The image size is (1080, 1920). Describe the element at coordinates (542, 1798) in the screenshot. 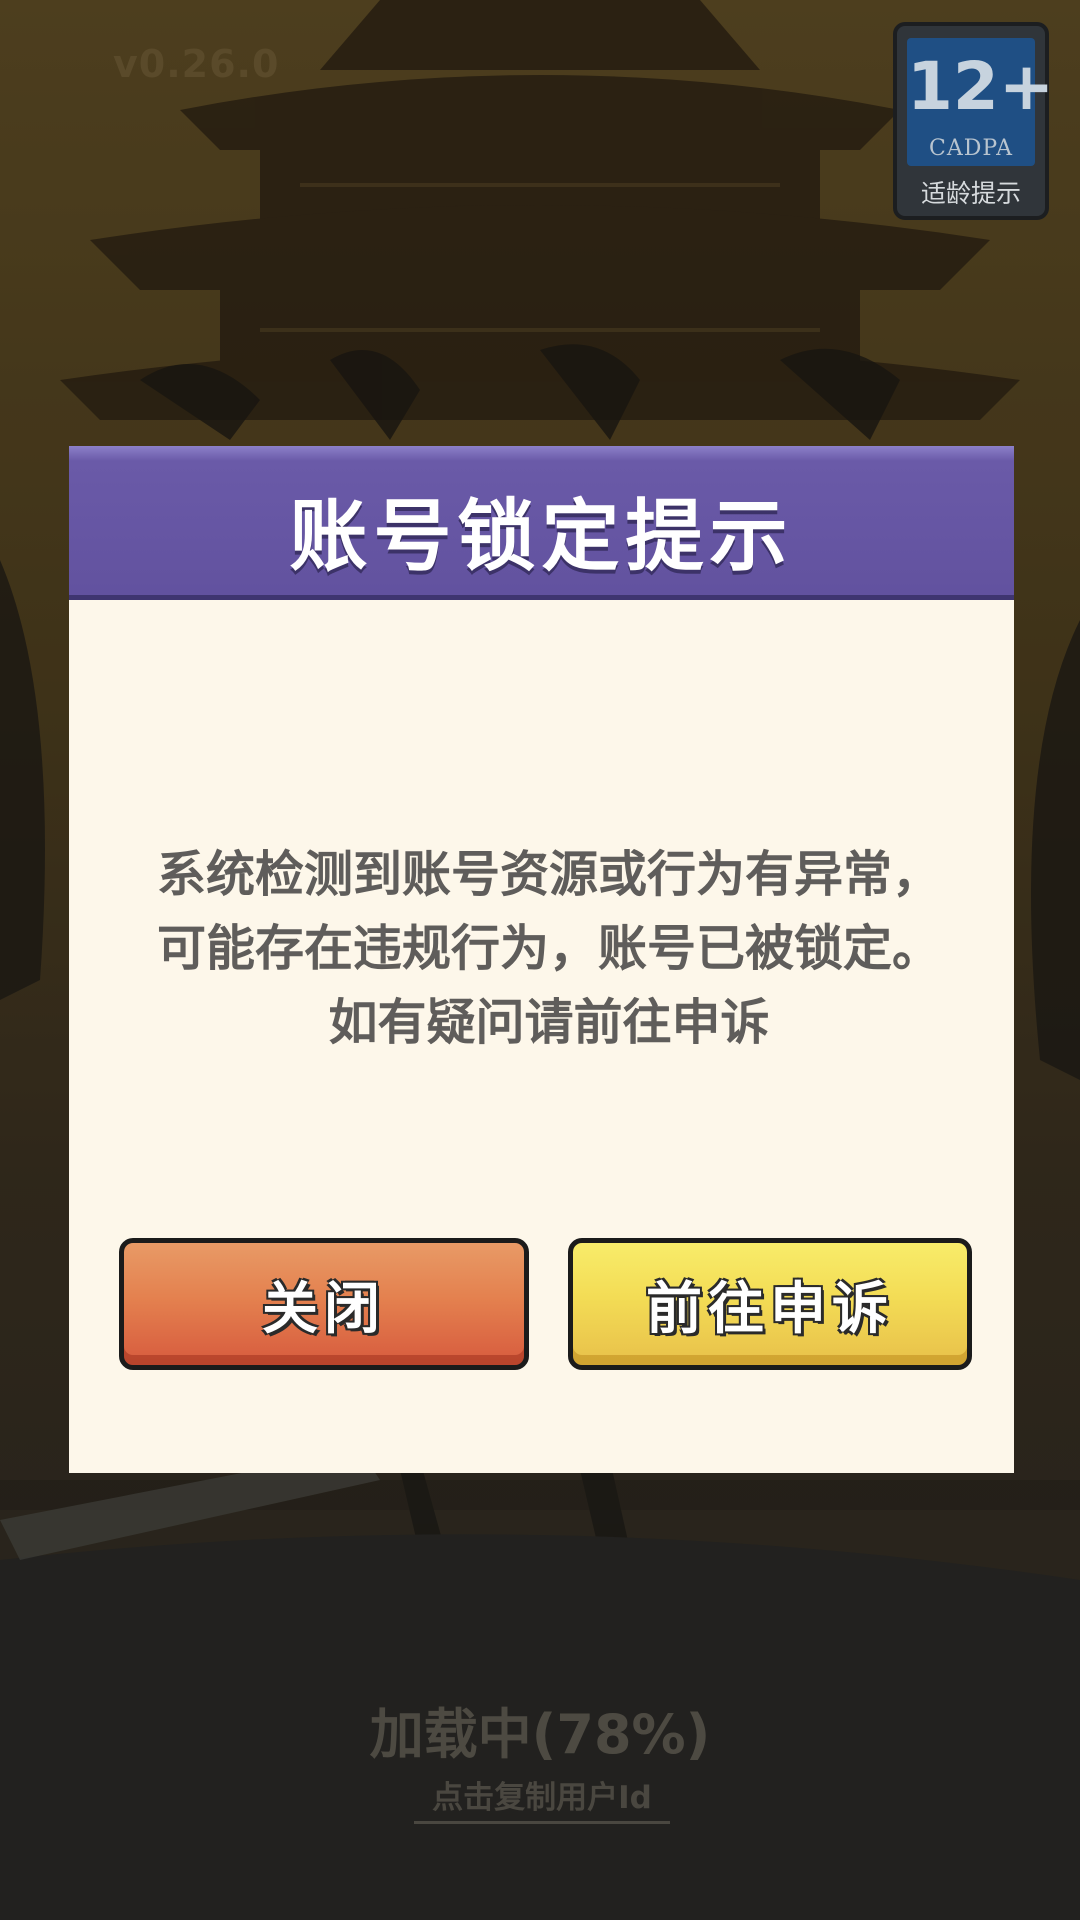

I see `copy-user-id-link: 点击复制用户Id` at that location.